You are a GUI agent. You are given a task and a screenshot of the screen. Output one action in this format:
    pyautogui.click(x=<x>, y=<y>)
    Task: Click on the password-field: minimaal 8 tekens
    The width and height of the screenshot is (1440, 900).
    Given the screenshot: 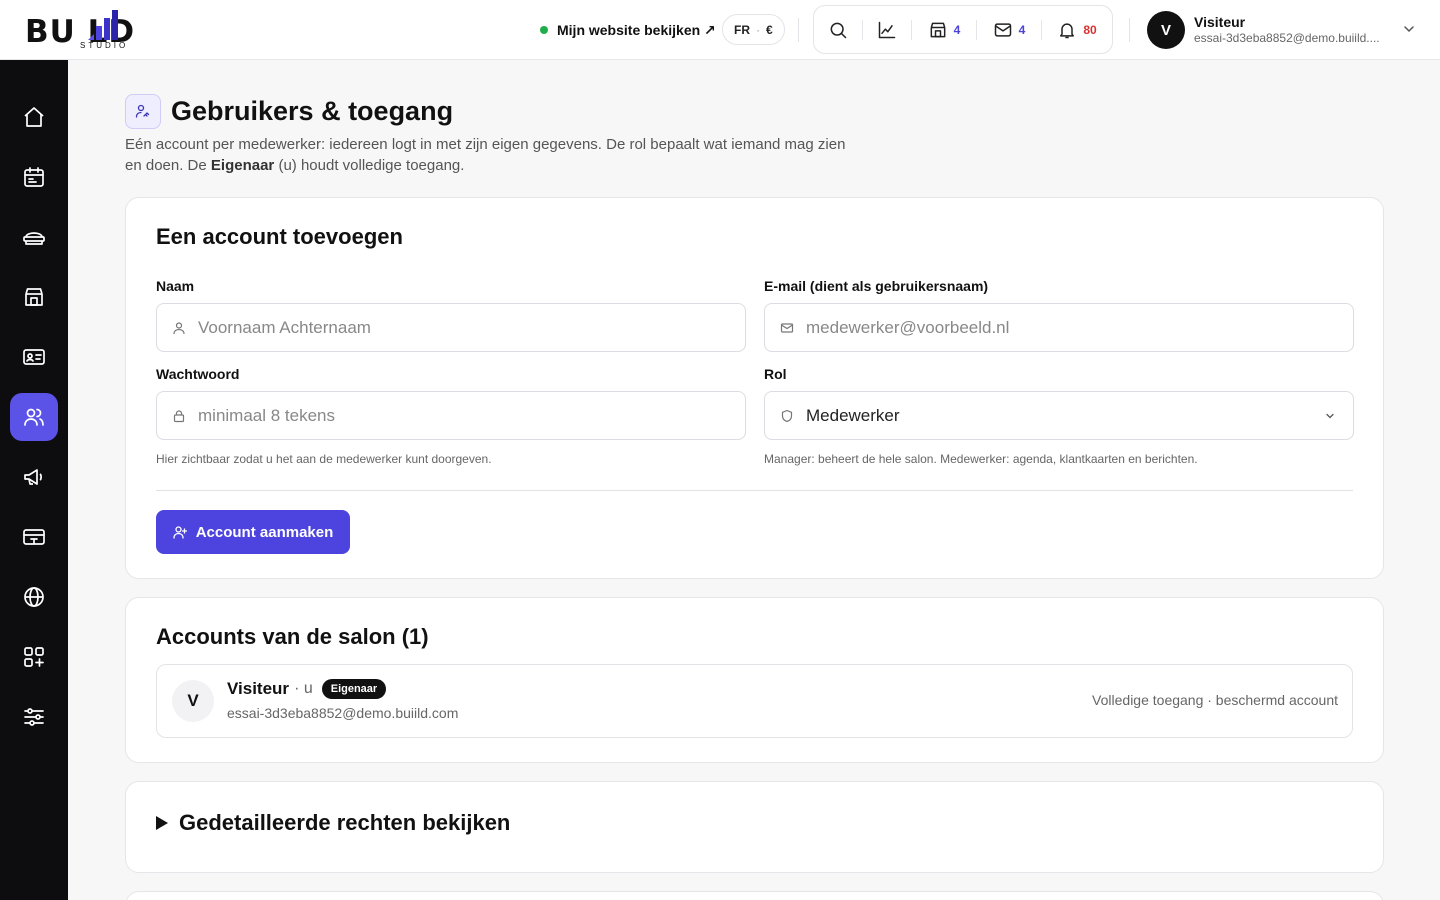 What is the action you would take?
    pyautogui.click(x=451, y=415)
    